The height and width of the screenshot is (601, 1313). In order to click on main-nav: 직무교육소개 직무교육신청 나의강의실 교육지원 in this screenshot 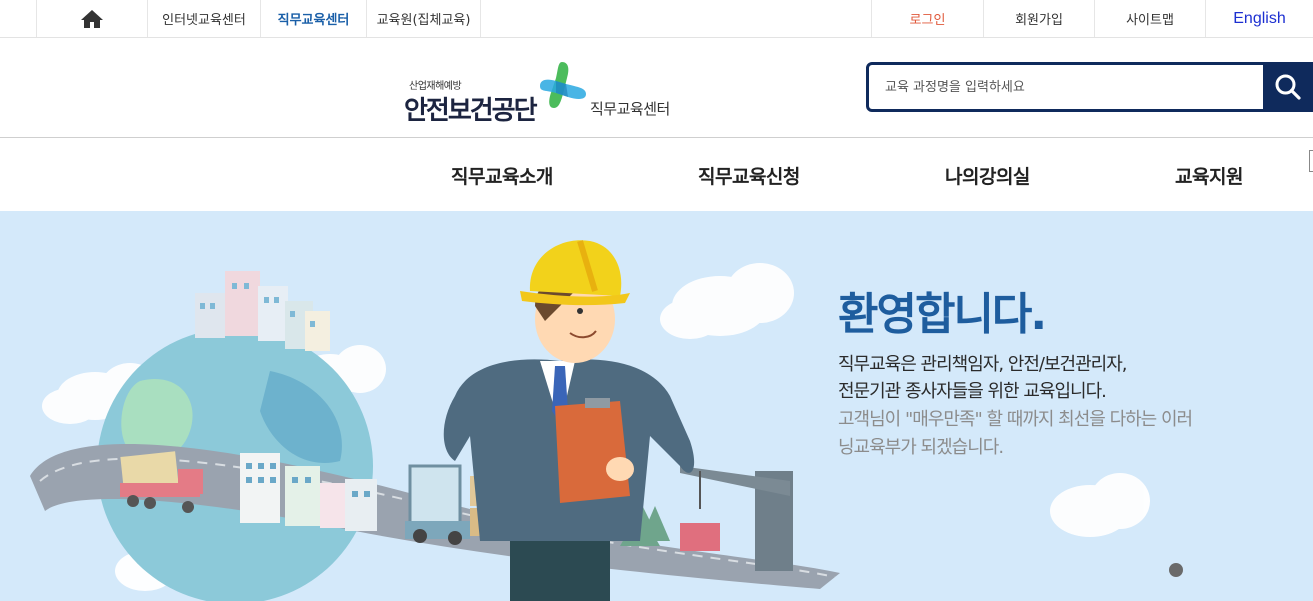, I will do `click(656, 175)`.